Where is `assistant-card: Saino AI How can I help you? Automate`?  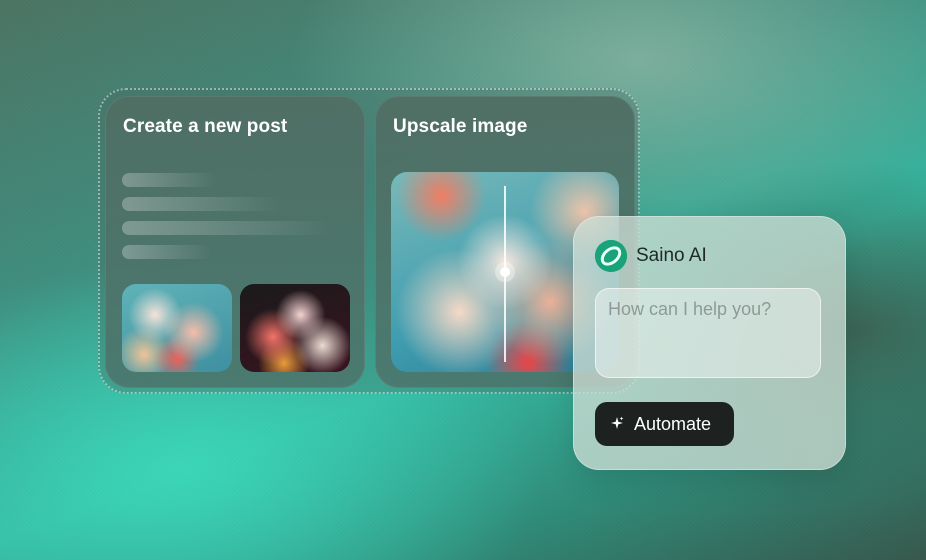 assistant-card: Saino AI How can I help you? Automate is located at coordinates (709, 343).